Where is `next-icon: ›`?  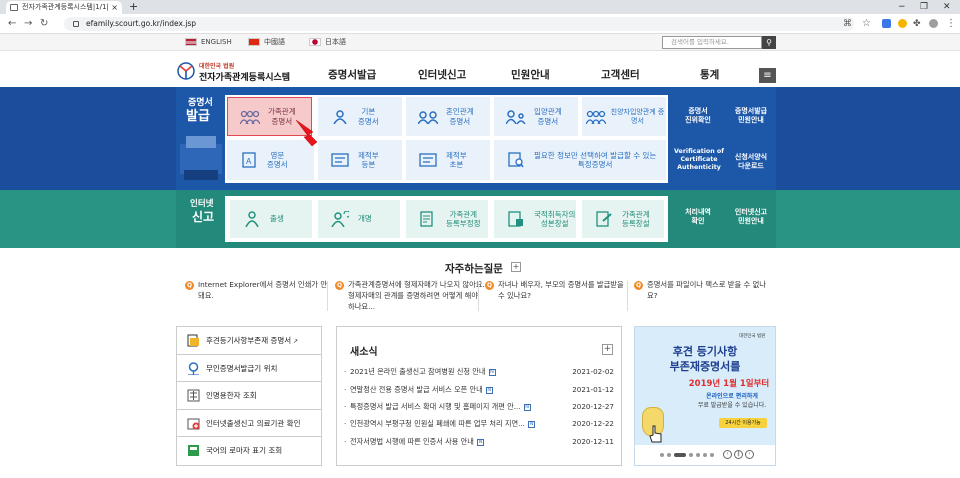 next-icon: › is located at coordinates (749, 454).